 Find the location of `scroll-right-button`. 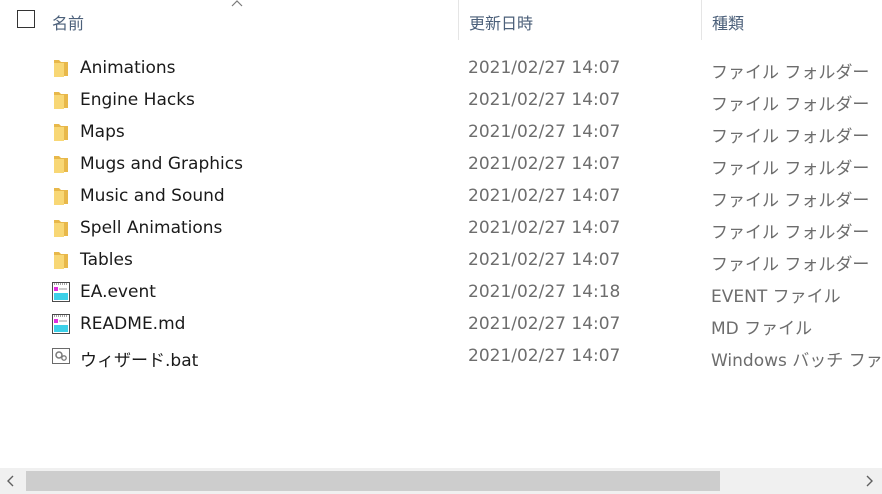

scroll-right-button is located at coordinates (869, 481).